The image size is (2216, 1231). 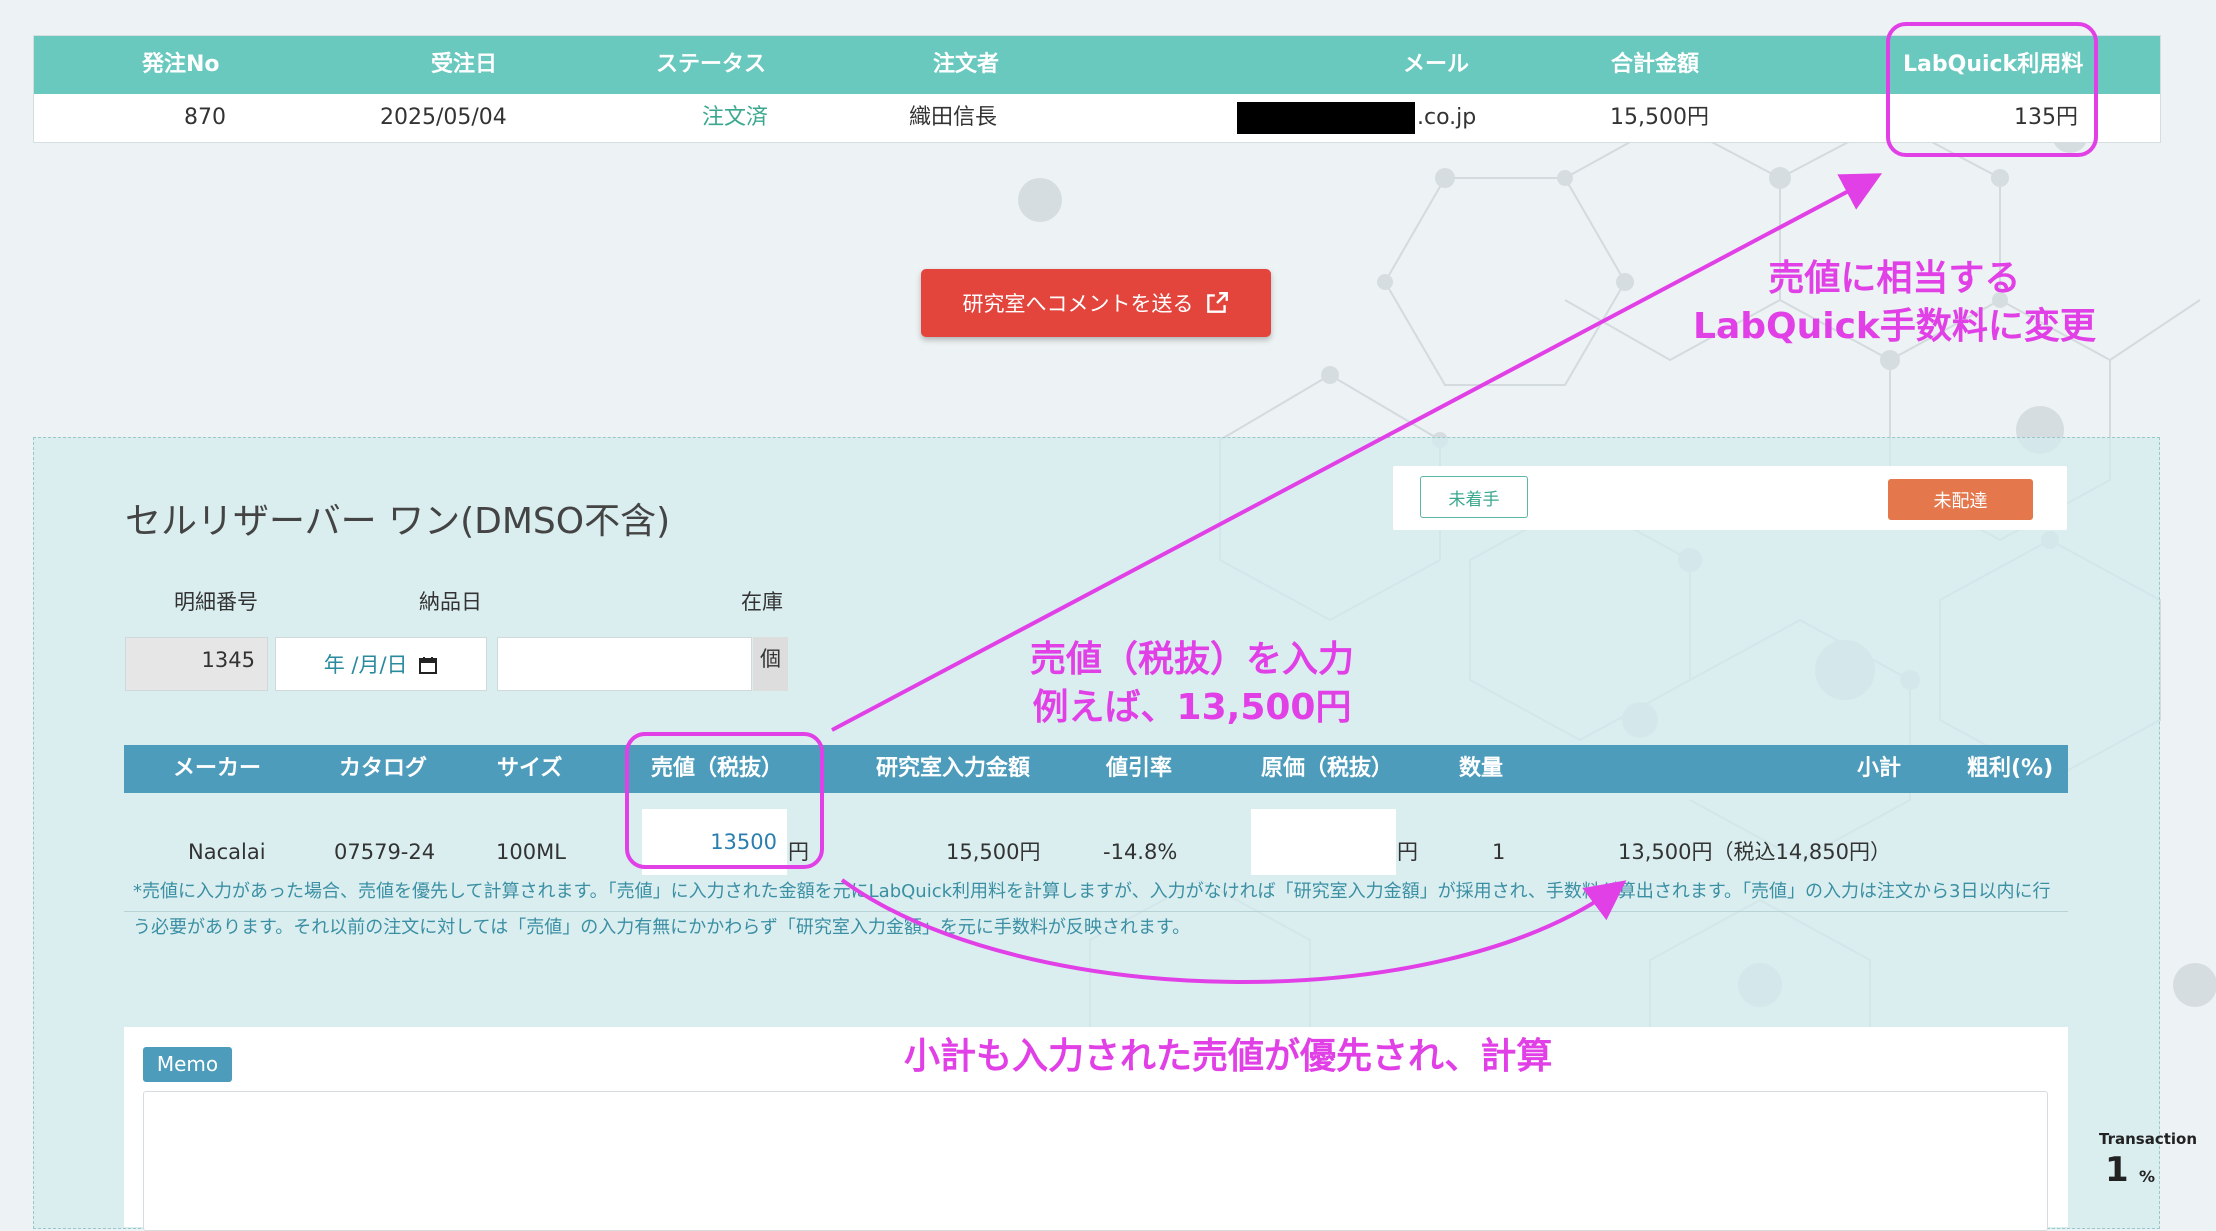 What do you see at coordinates (428, 665) in the screenshot?
I see `calendar-icon` at bounding box center [428, 665].